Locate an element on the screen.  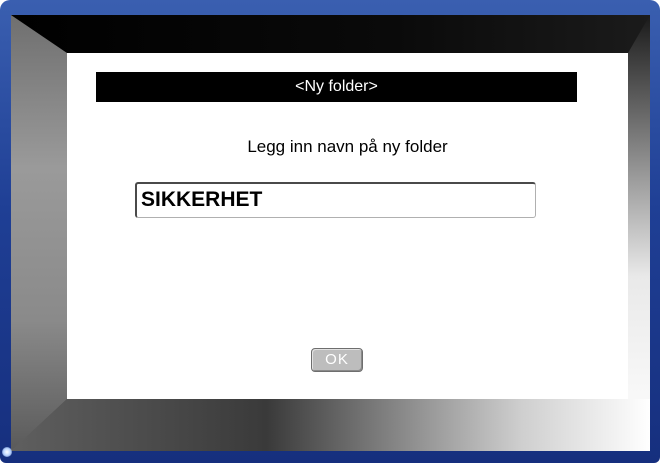
screen-bevel-top is located at coordinates (330, 34).